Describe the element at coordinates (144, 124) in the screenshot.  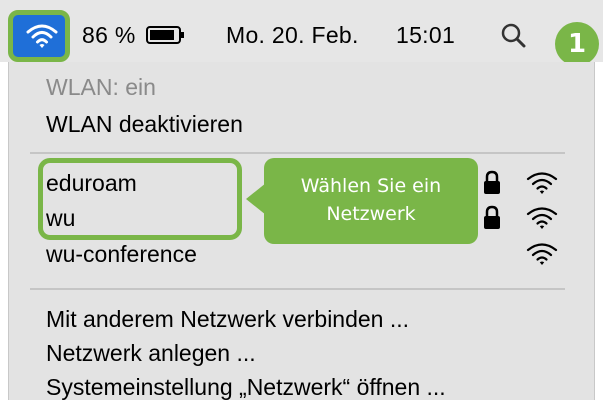
I see `wlan-toggle-item: WLAN deaktivieren` at that location.